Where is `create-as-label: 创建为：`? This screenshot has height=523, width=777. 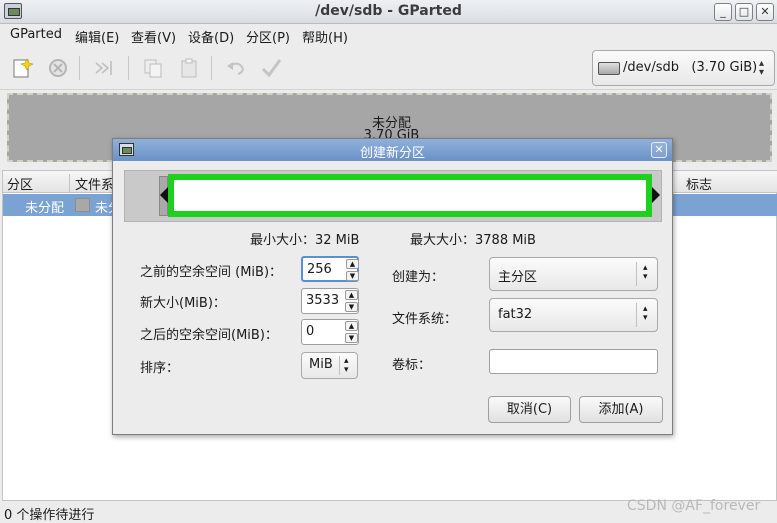 create-as-label: 创建为： is located at coordinates (418, 277).